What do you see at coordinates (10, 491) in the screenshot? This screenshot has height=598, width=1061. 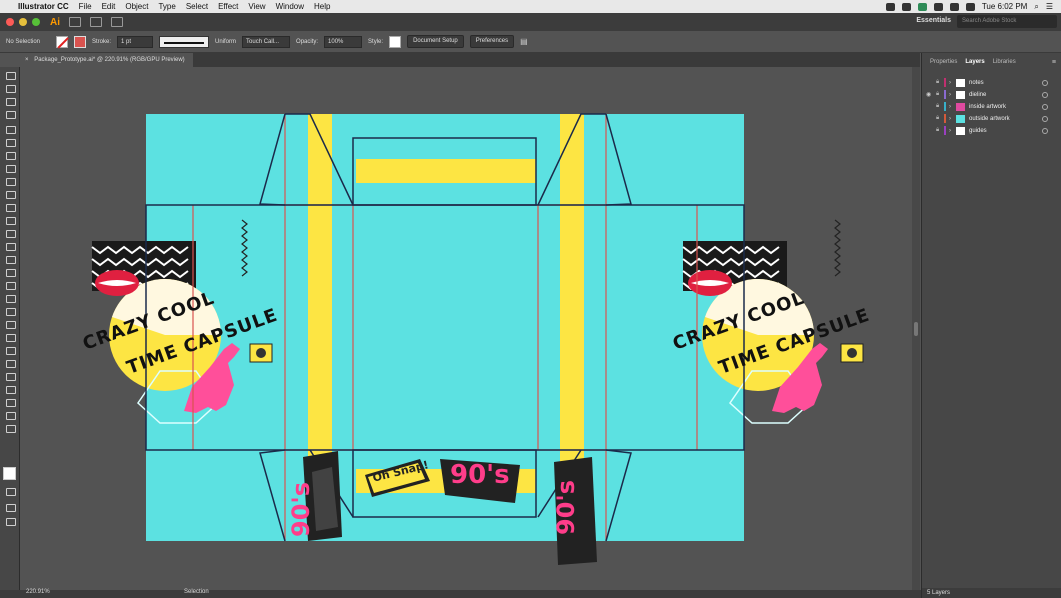 I see `color-mode-icon` at bounding box center [10, 491].